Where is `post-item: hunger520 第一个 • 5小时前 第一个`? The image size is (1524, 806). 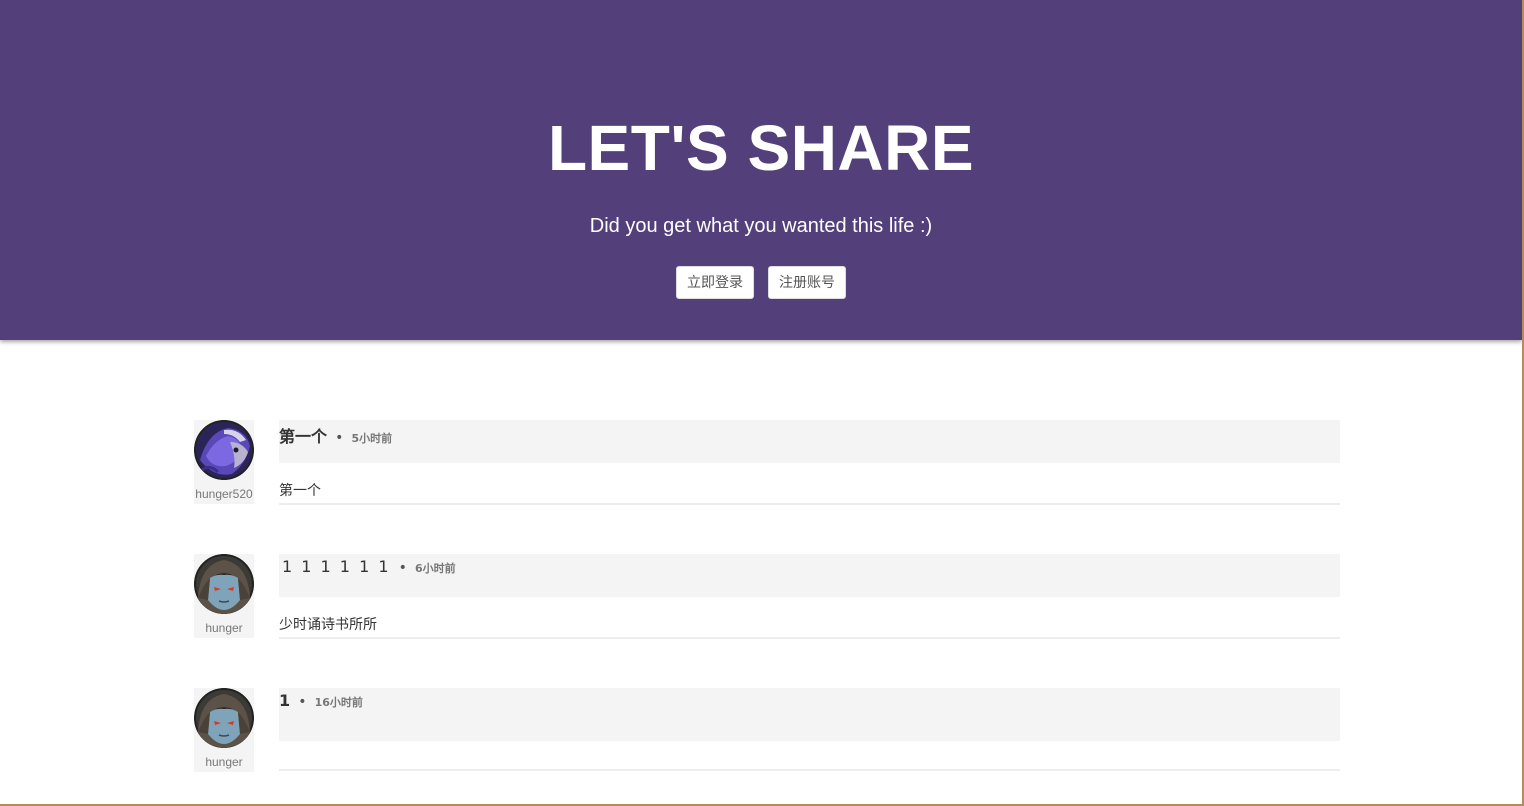
post-item: hunger520 第一个 • 5小时前 第一个 is located at coordinates (767, 487).